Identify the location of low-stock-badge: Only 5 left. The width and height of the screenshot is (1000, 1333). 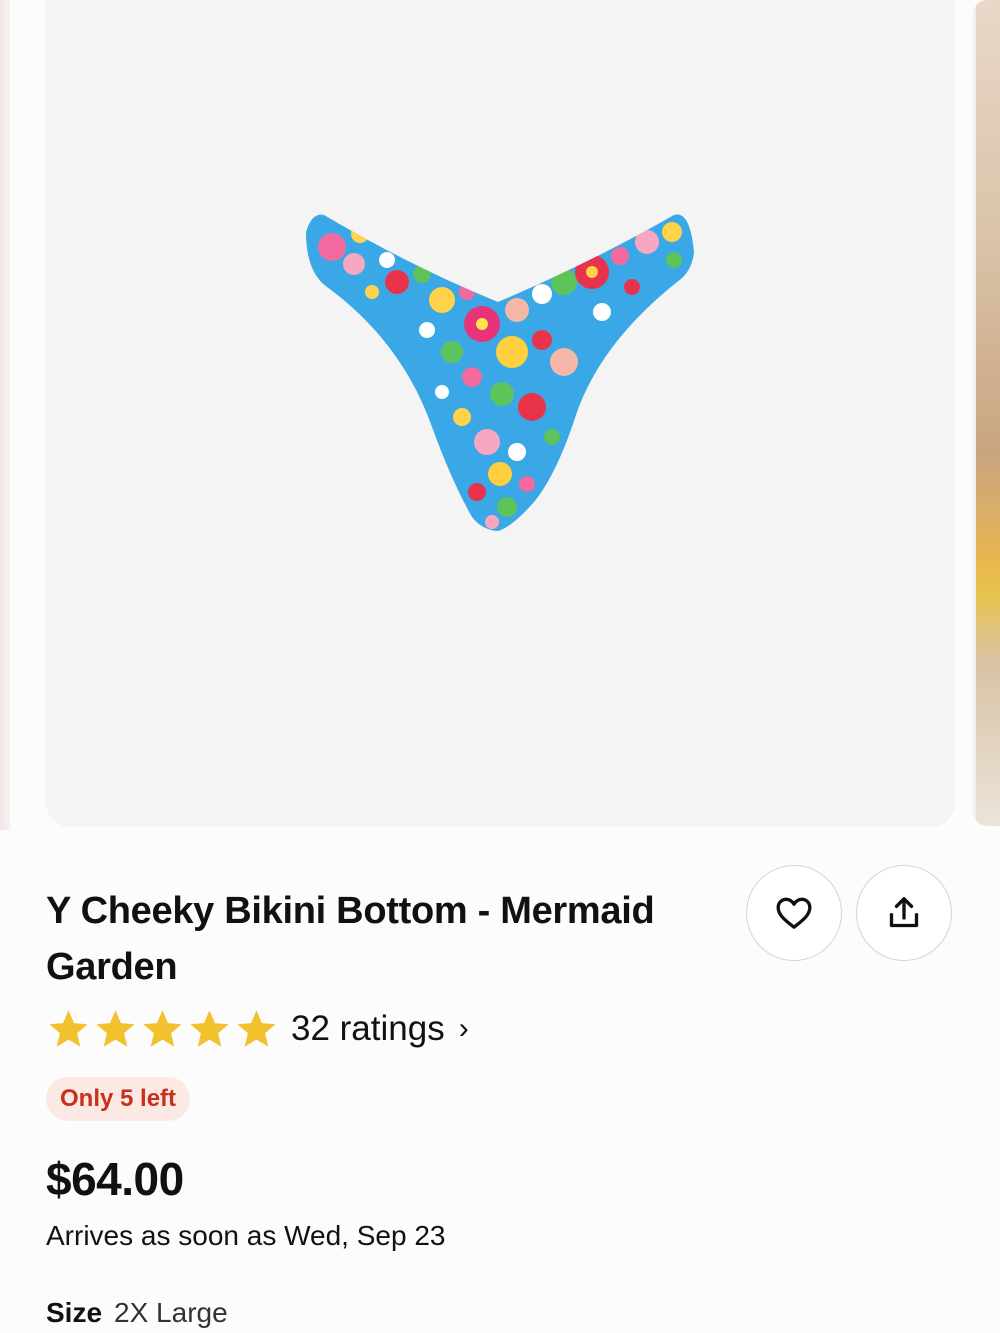
(118, 1099).